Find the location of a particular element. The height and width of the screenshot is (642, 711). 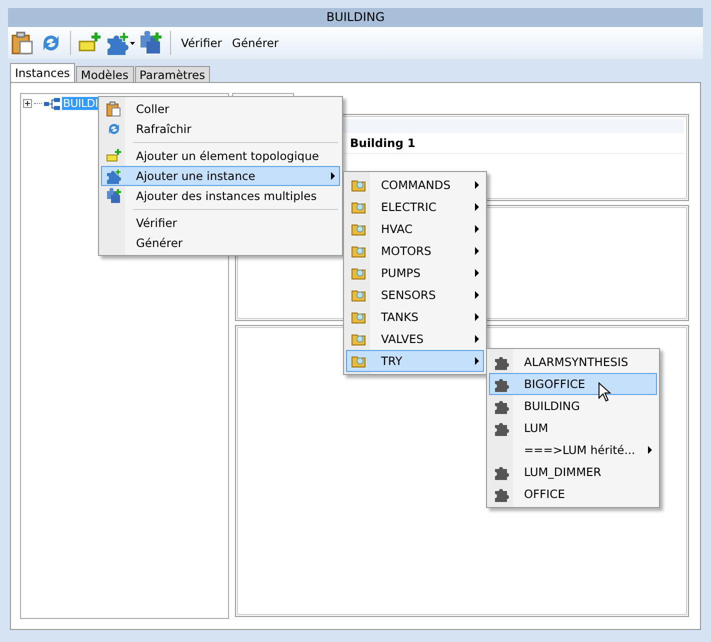

menu-item: Ajouter des instances multiples is located at coordinates (220, 196).